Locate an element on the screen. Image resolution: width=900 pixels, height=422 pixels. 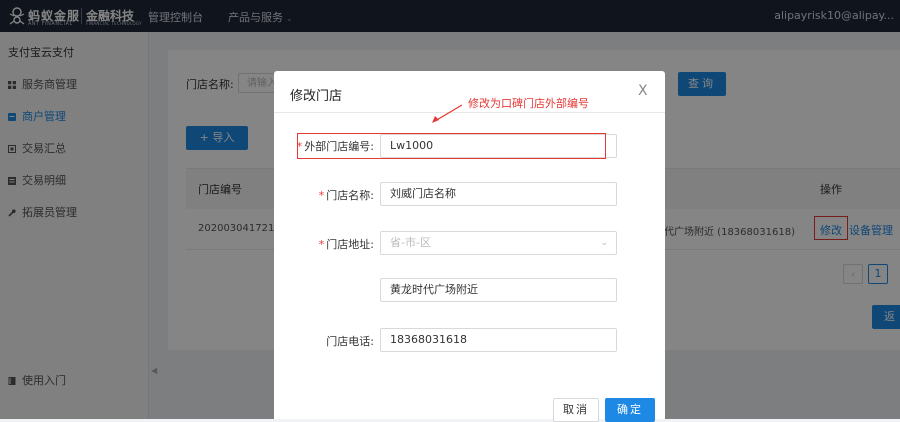
modal-header-divider is located at coordinates (469, 112).